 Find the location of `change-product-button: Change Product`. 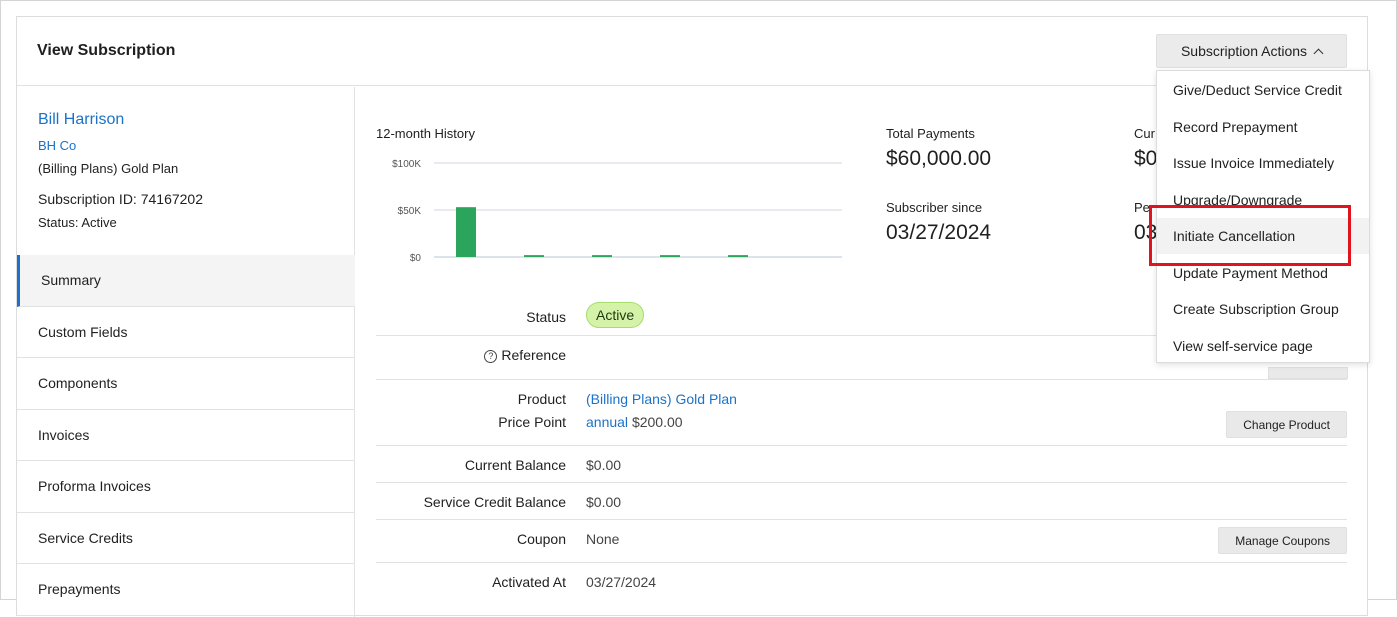

change-product-button: Change Product is located at coordinates (1286, 424).